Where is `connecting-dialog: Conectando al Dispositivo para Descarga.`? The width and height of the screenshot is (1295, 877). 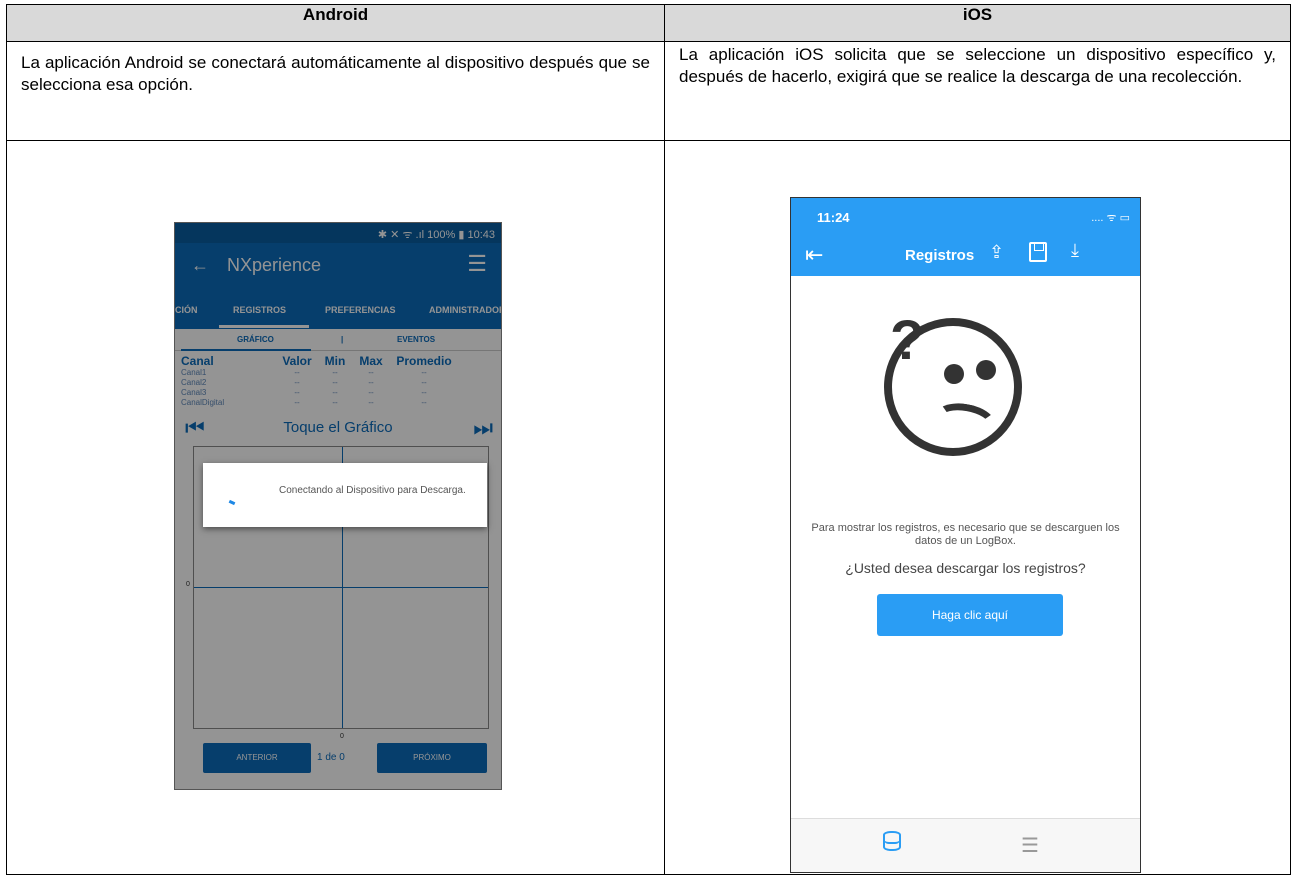 connecting-dialog: Conectando al Dispositivo para Descarga. is located at coordinates (345, 495).